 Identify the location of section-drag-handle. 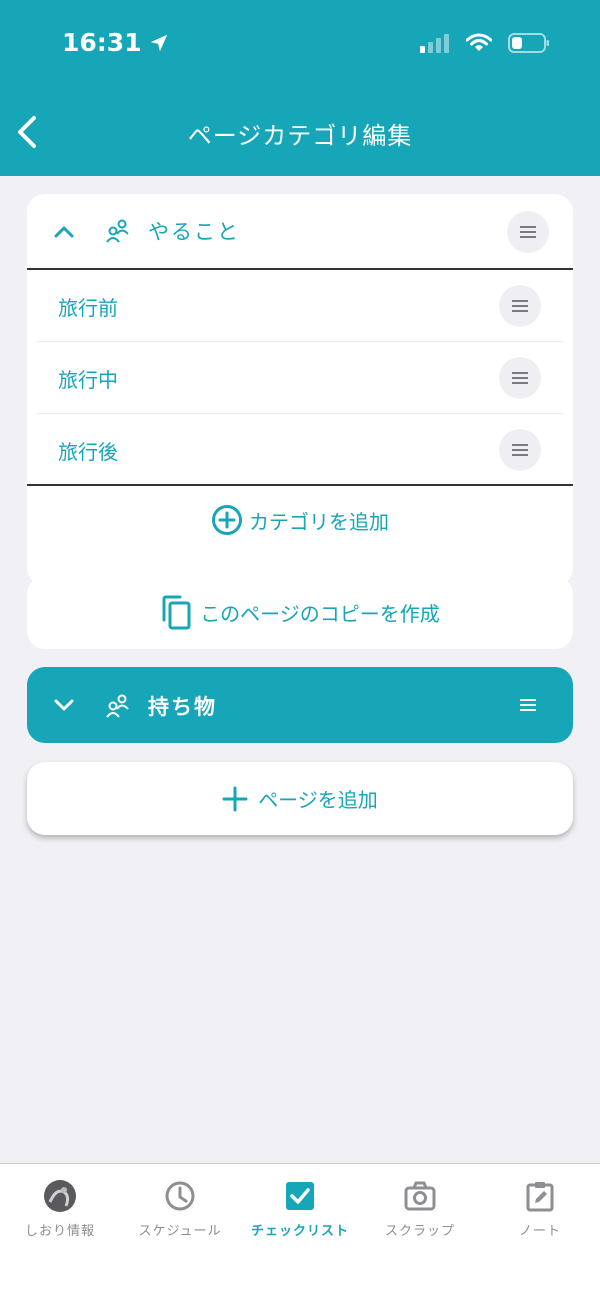
(528, 232).